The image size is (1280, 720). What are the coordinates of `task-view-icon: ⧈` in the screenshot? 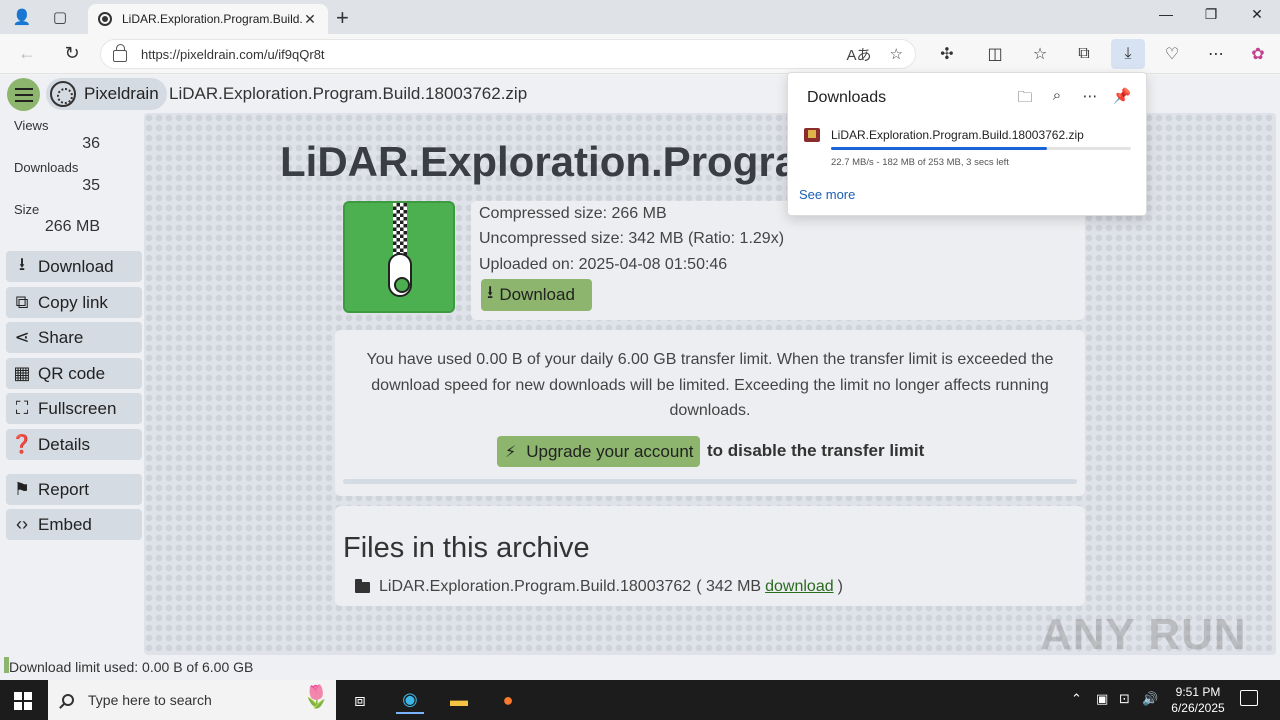 It's located at (360, 700).